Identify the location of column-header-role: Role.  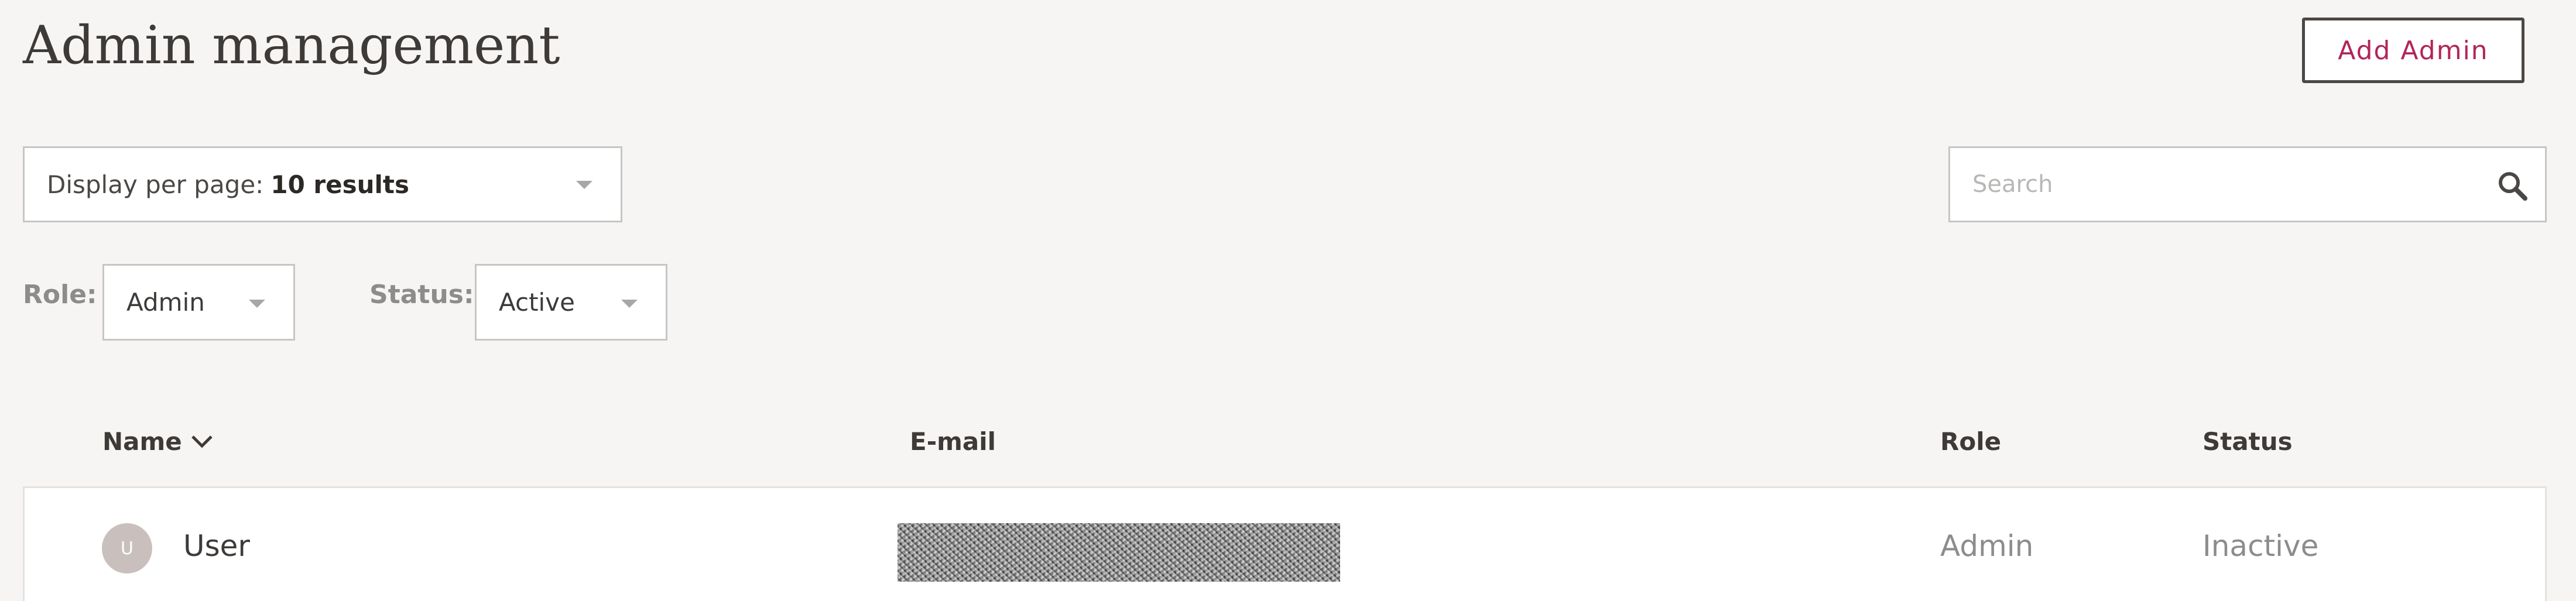
(1971, 441).